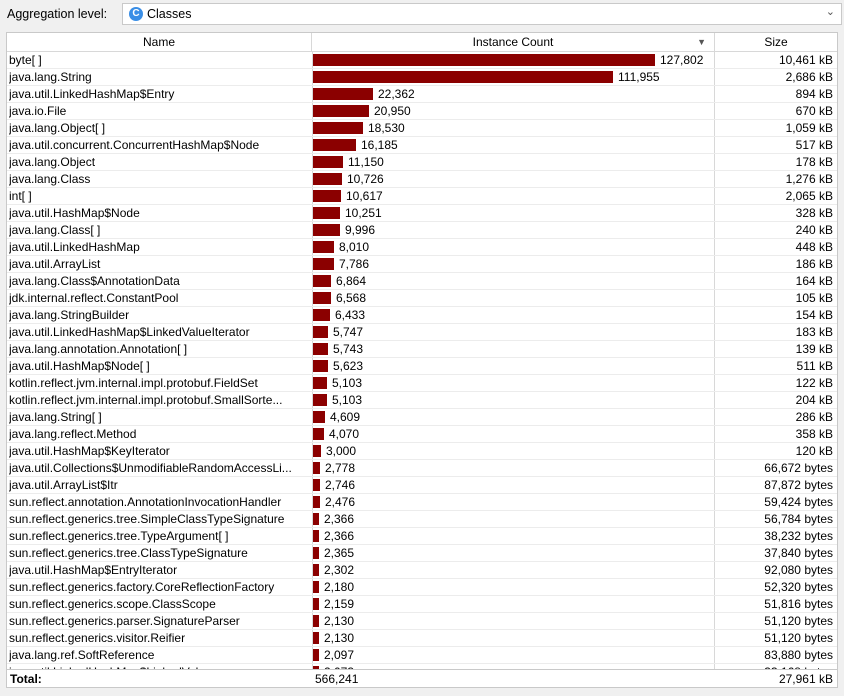 This screenshot has width=844, height=696. What do you see at coordinates (809, 77) in the screenshot?
I see `row-size: 2,686 kB` at bounding box center [809, 77].